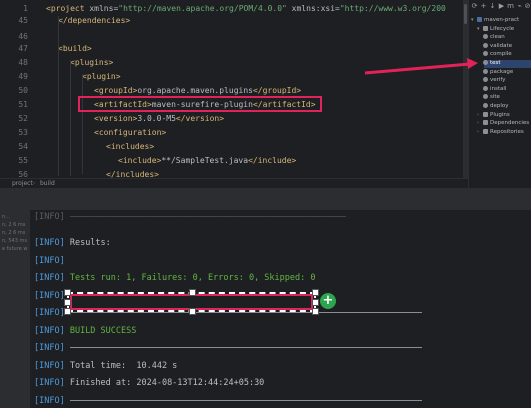 Image resolution: width=531 pixels, height=408 pixels. I want to click on maven-tree-label: maven-pract, so click(502, 20).